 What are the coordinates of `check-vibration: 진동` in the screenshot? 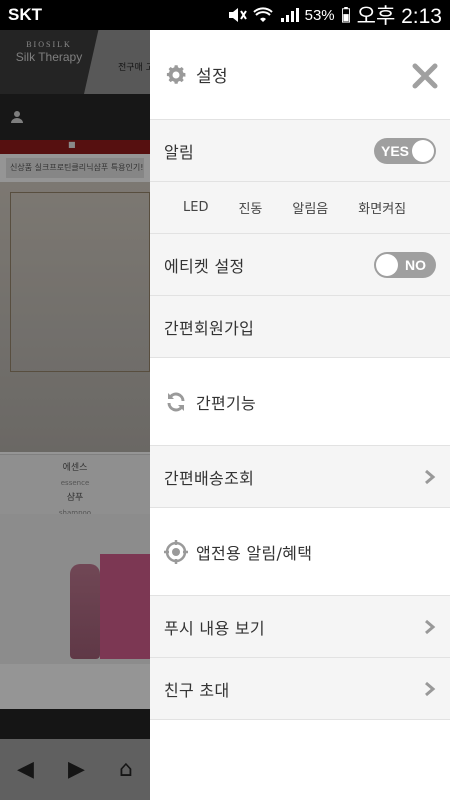 It's located at (278, 227).